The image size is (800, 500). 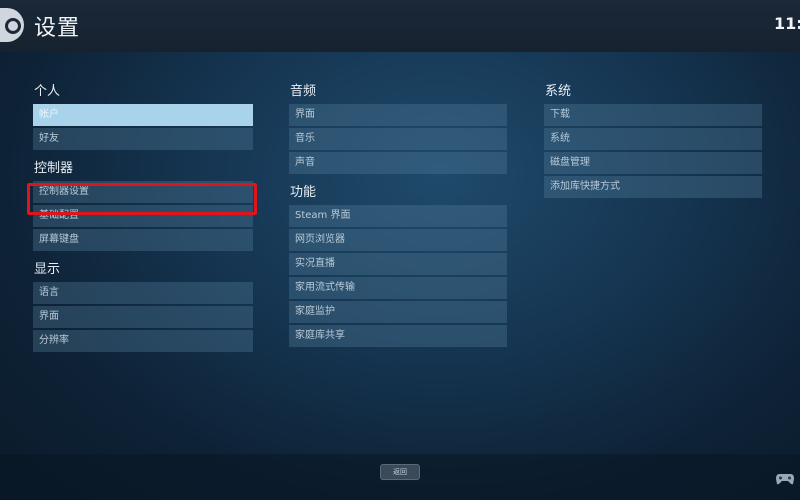 I want to click on menu-item-add-library-shortcut: 添加库快捷方式, so click(x=653, y=187).